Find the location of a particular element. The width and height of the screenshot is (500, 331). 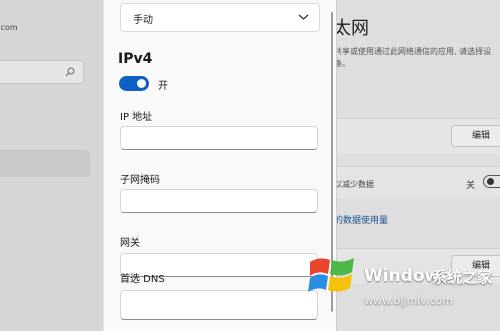

watermark: Windows 系统之家 www.bjjmlv.com is located at coordinates (402, 290).